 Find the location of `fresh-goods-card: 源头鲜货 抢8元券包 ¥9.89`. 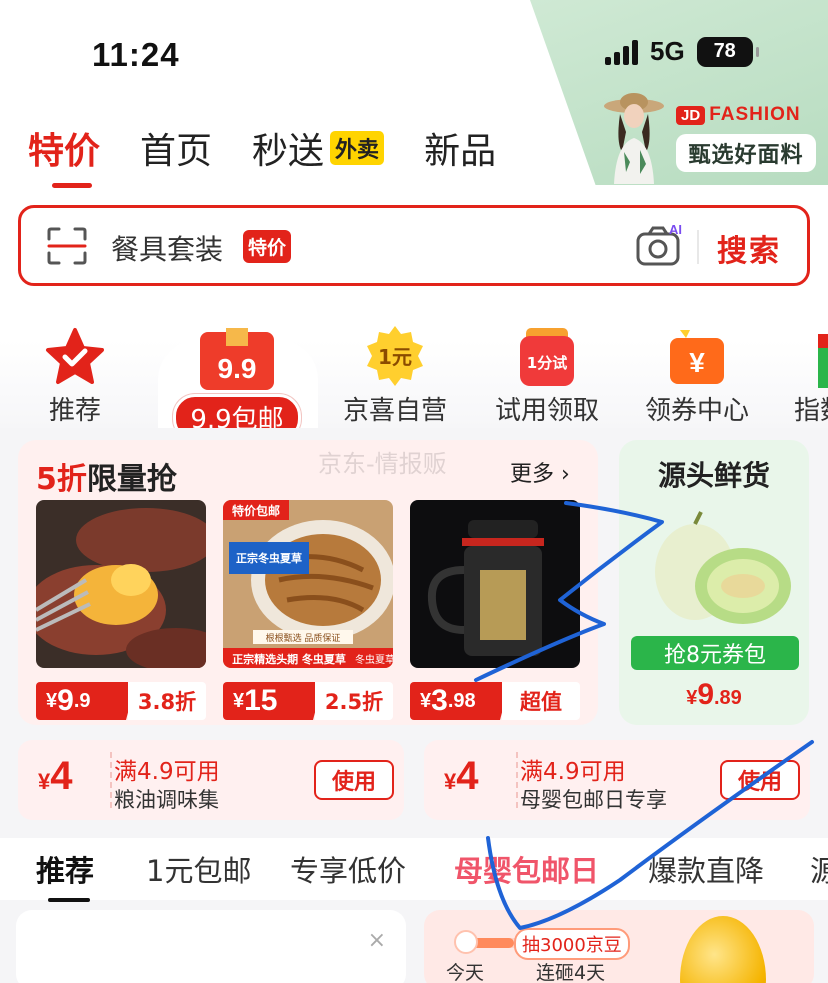

fresh-goods-card: 源头鲜货 抢8元券包 ¥9.89 is located at coordinates (714, 582).